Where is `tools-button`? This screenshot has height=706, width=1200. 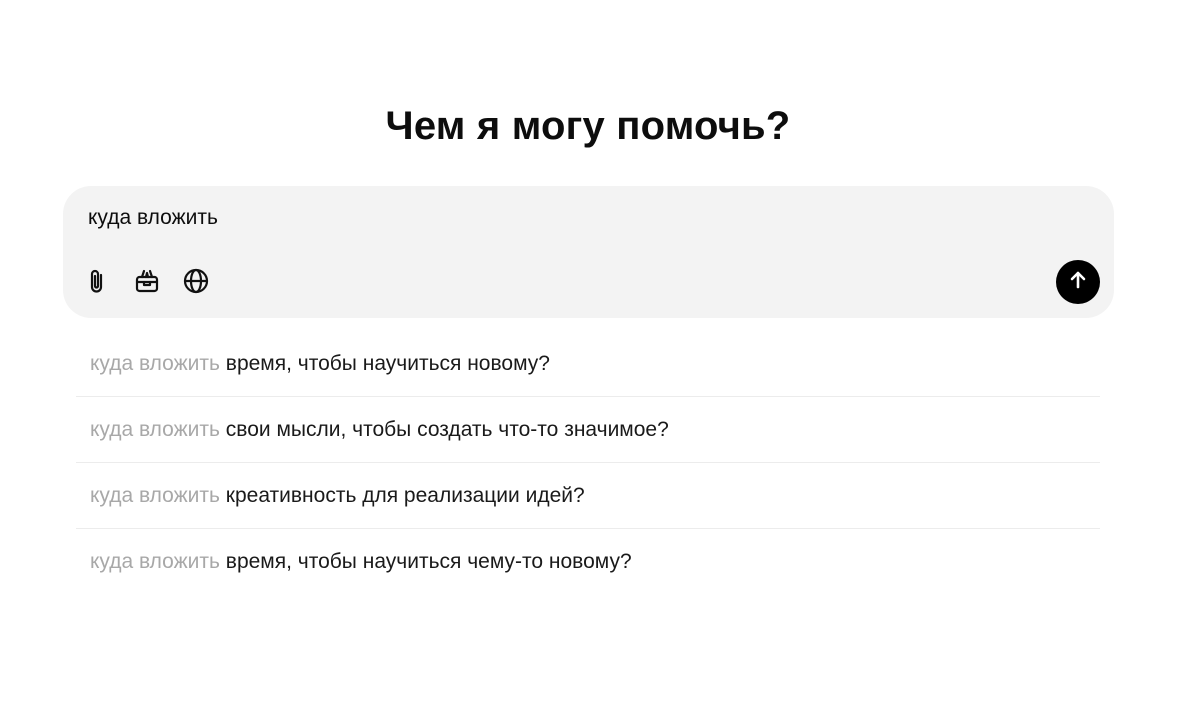
tools-button is located at coordinates (147, 281).